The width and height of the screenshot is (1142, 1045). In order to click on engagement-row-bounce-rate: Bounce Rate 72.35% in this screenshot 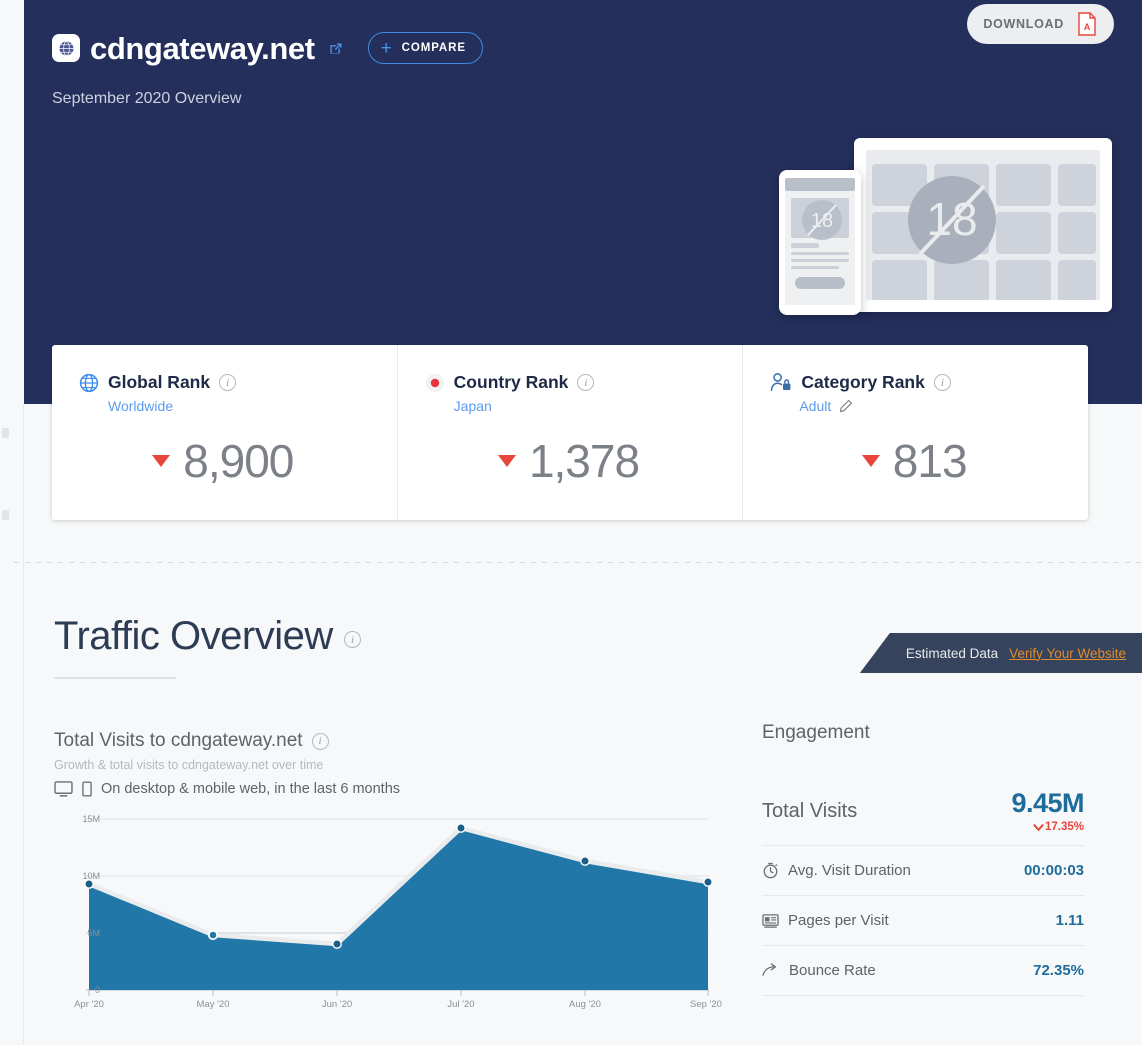, I will do `click(923, 971)`.